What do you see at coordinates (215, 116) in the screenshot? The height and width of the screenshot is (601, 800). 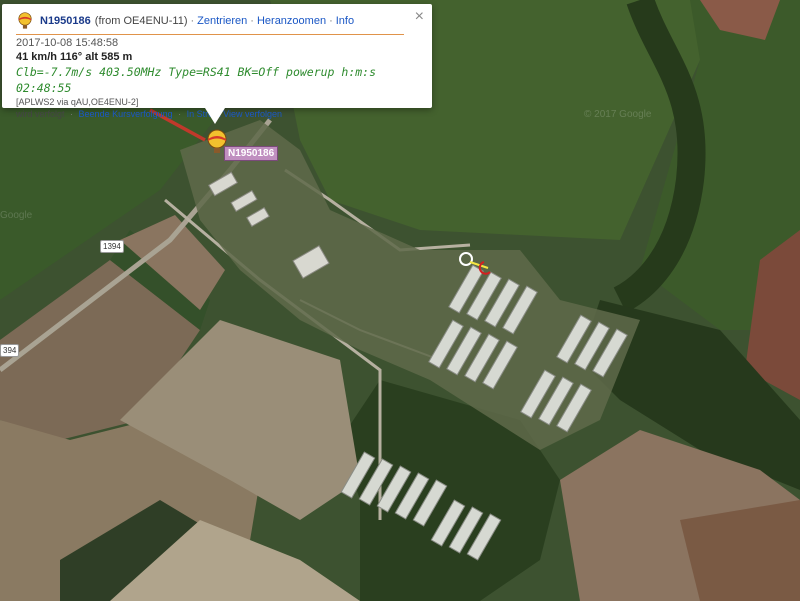 I see `popup-pointer` at bounding box center [215, 116].